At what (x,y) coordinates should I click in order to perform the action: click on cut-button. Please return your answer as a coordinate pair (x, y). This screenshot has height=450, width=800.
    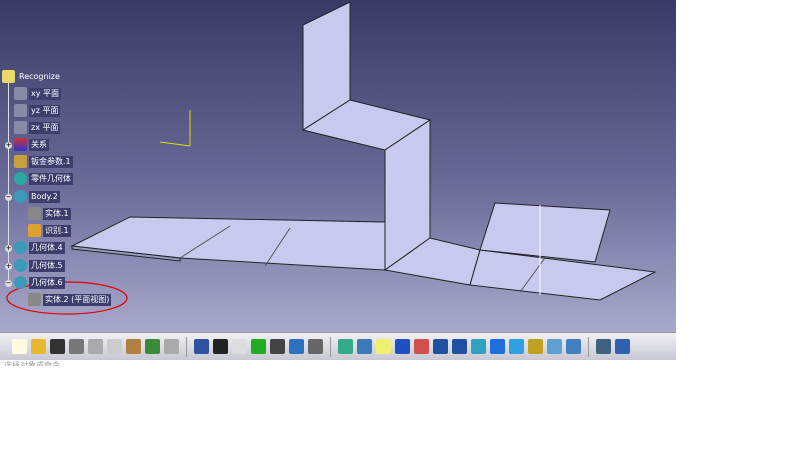
    Looking at the image, I should click on (95, 346).